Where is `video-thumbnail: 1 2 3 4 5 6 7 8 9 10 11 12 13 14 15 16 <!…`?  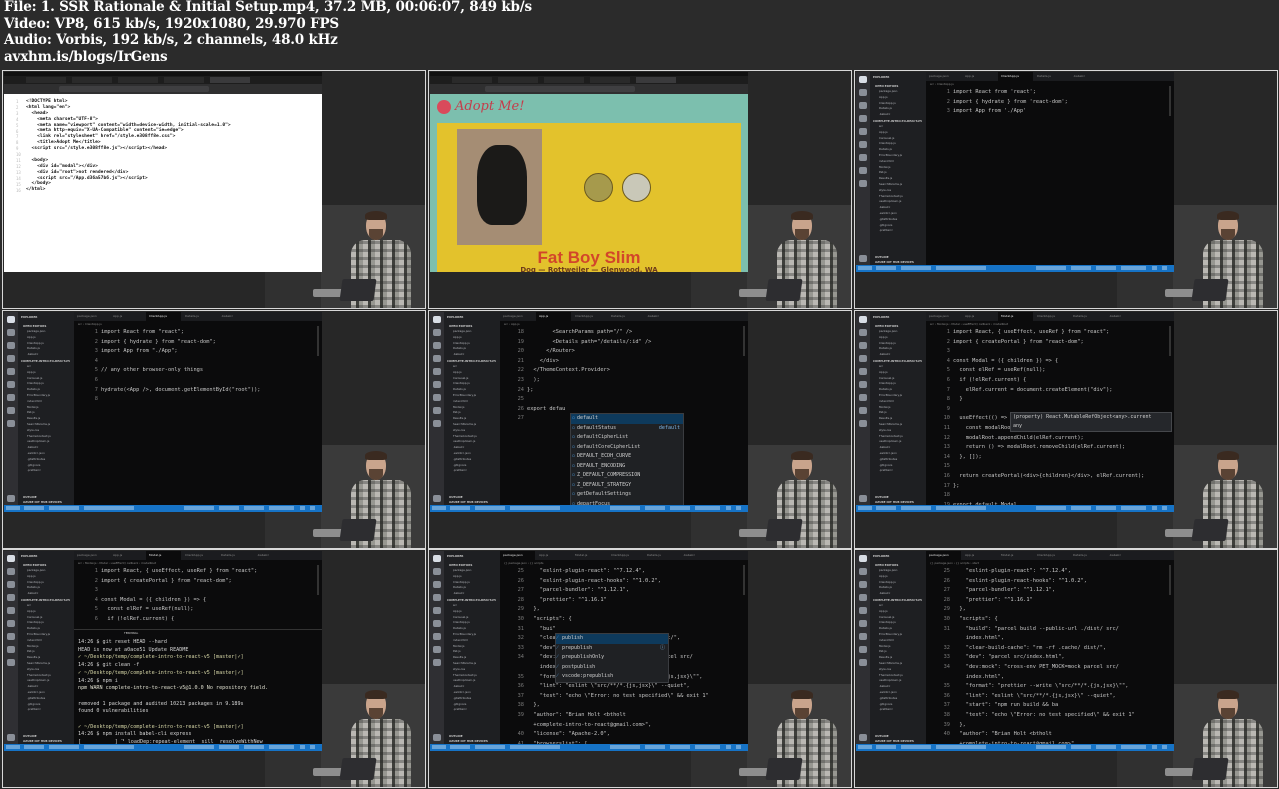 video-thumbnail: 1 2 3 4 5 6 7 8 9 10 11 12 13 14 15 16 <!… is located at coordinates (214, 189).